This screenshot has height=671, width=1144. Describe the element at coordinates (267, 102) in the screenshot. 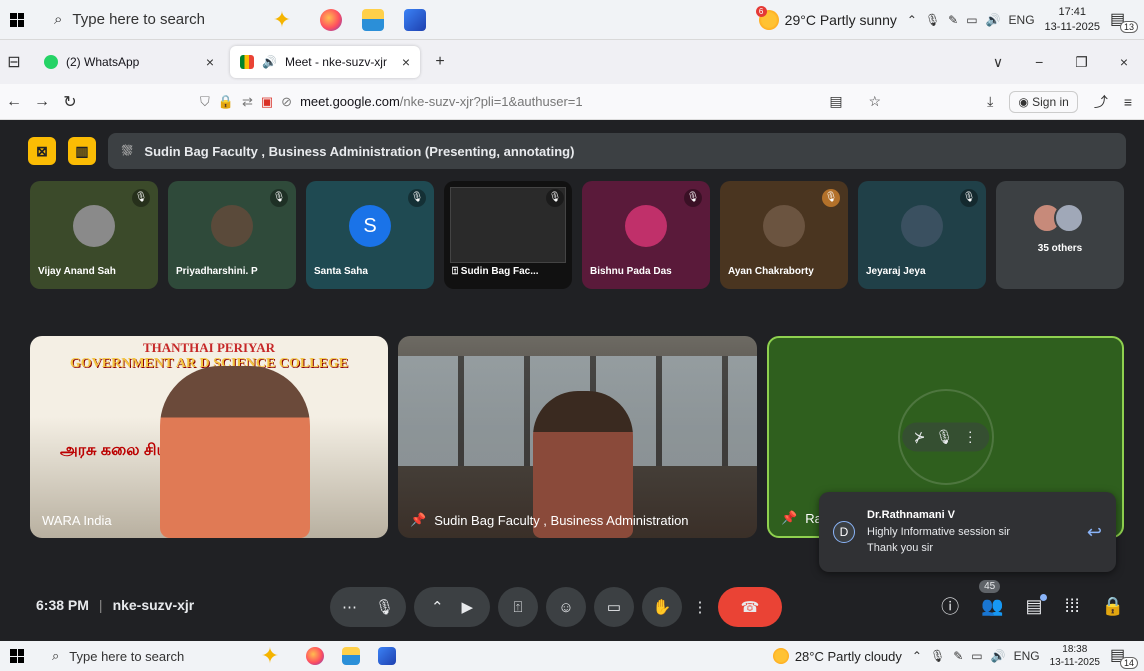

I see `camera-permission-icon: ▣` at that location.